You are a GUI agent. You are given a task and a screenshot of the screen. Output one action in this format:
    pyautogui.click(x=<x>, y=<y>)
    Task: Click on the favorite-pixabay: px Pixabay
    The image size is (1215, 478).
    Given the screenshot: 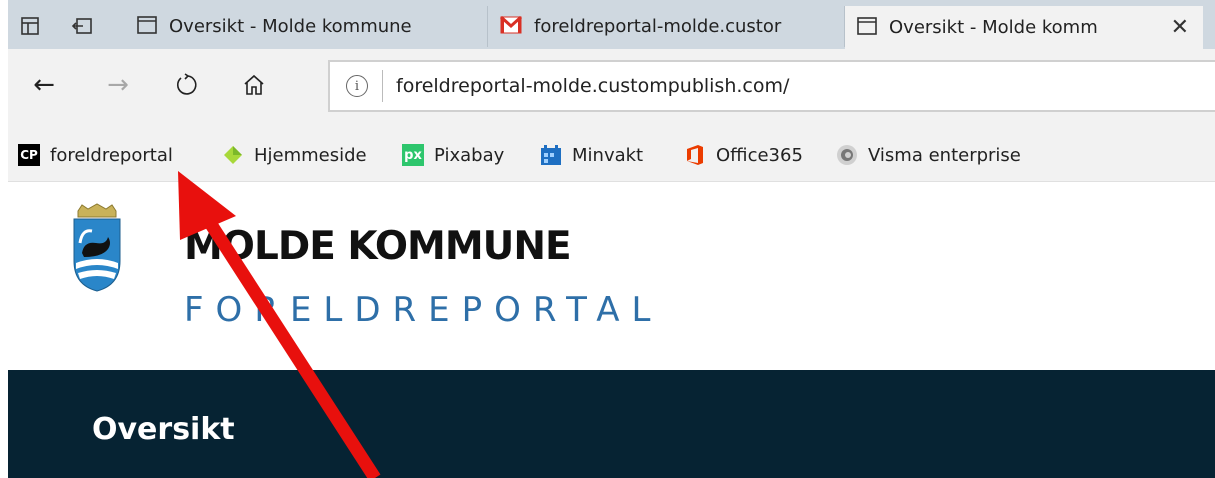 What is the action you would take?
    pyautogui.click(x=453, y=155)
    